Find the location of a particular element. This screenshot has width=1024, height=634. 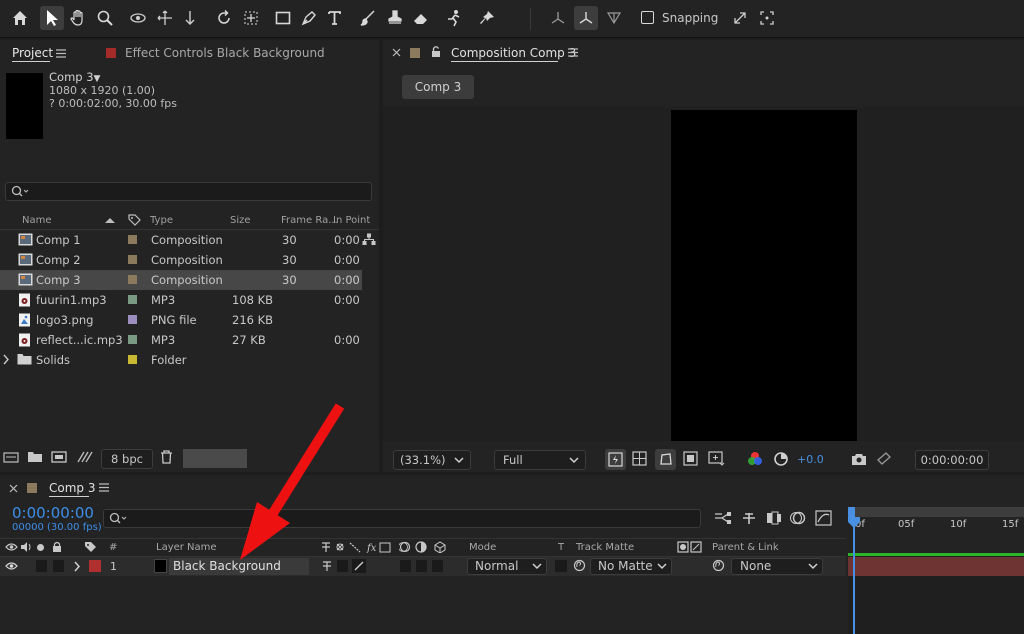

layer-quality-icon is located at coordinates (359, 566).